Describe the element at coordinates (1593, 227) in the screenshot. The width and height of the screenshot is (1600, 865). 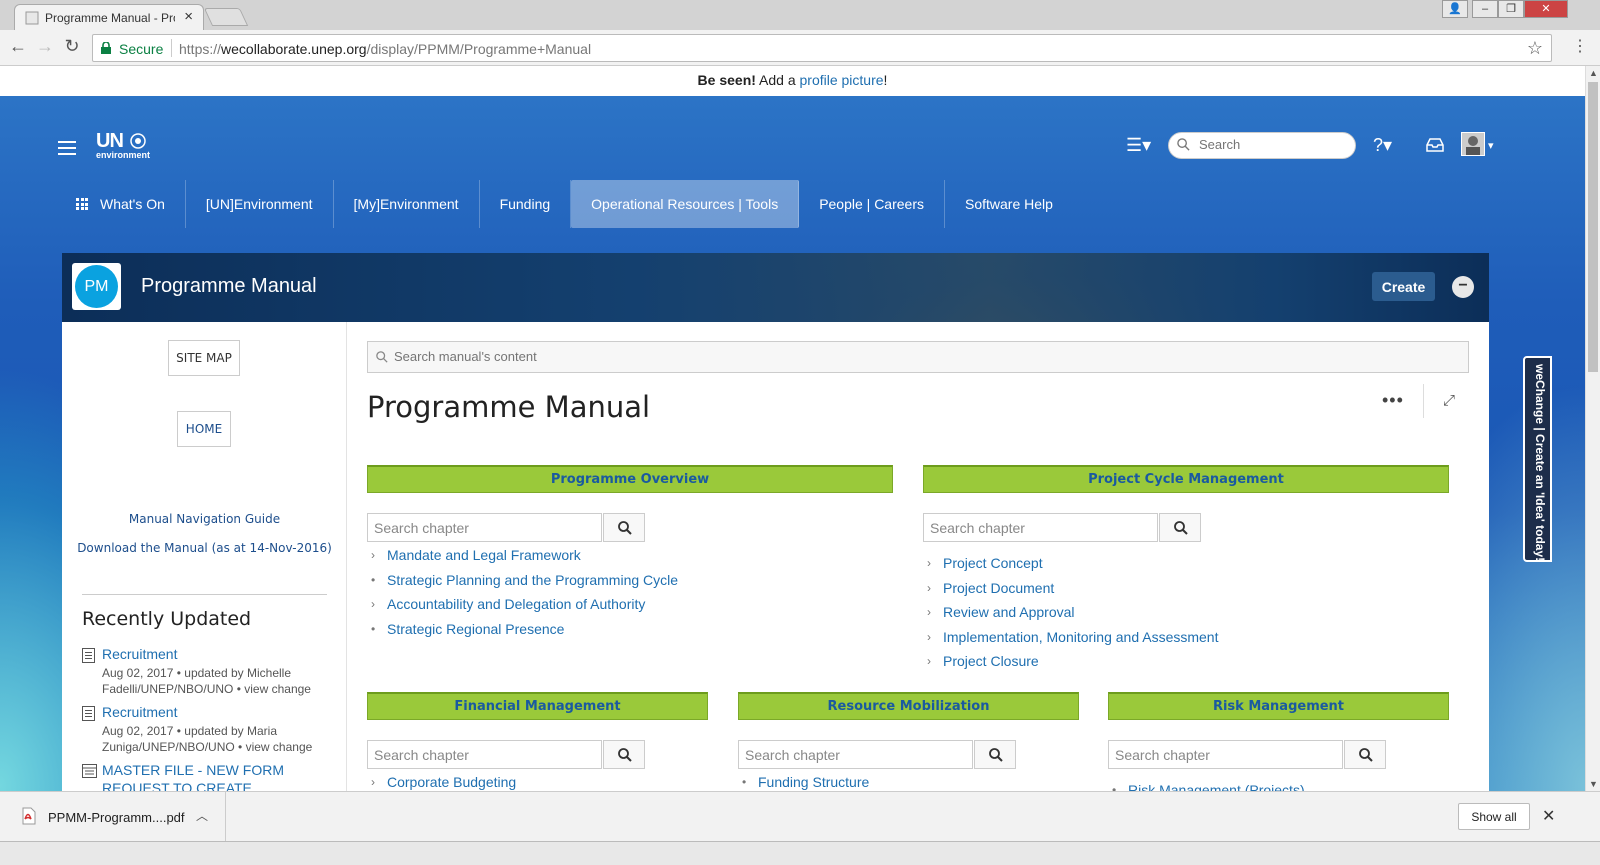
I see `scrollbar-thumb` at that location.